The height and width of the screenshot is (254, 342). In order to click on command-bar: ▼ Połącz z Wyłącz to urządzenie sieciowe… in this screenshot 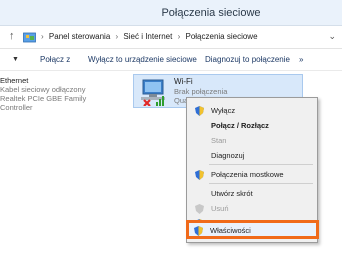, I will do `click(171, 60)`.